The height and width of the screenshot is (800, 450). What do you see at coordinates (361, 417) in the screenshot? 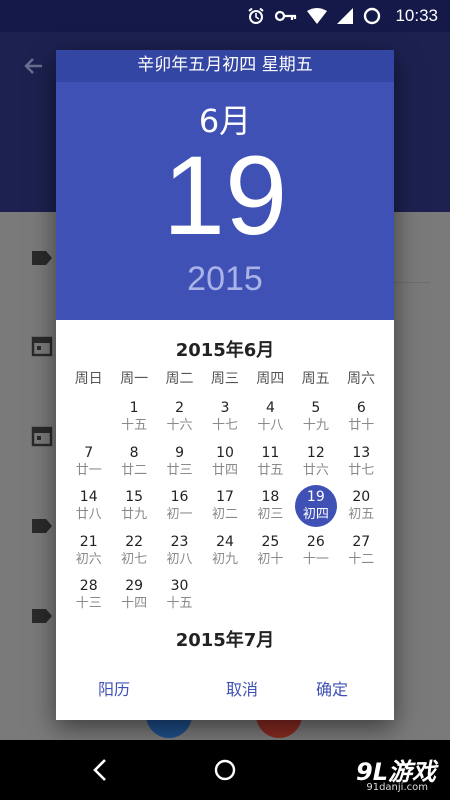
I see `day-cell: 6 廿十` at bounding box center [361, 417].